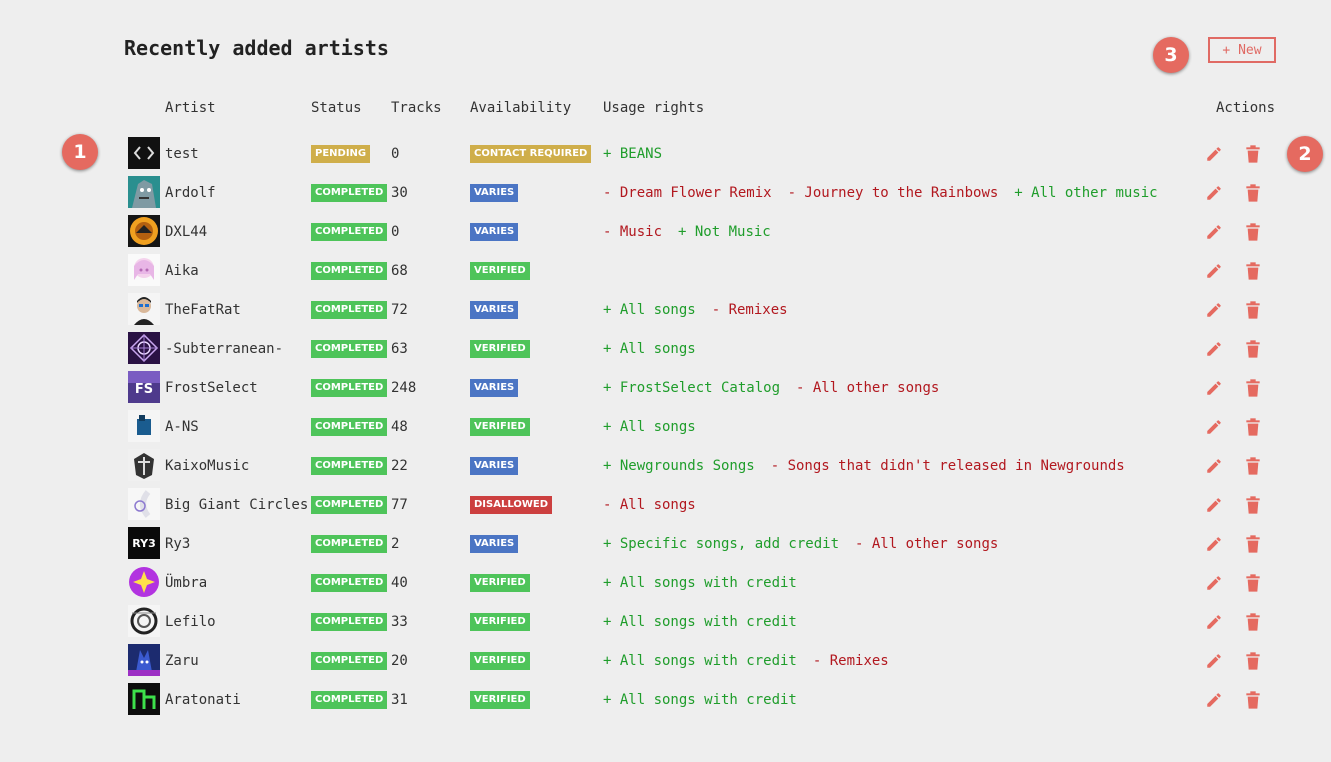 The image size is (1331, 762). Describe the element at coordinates (144, 153) in the screenshot. I see `code-avatar` at that location.